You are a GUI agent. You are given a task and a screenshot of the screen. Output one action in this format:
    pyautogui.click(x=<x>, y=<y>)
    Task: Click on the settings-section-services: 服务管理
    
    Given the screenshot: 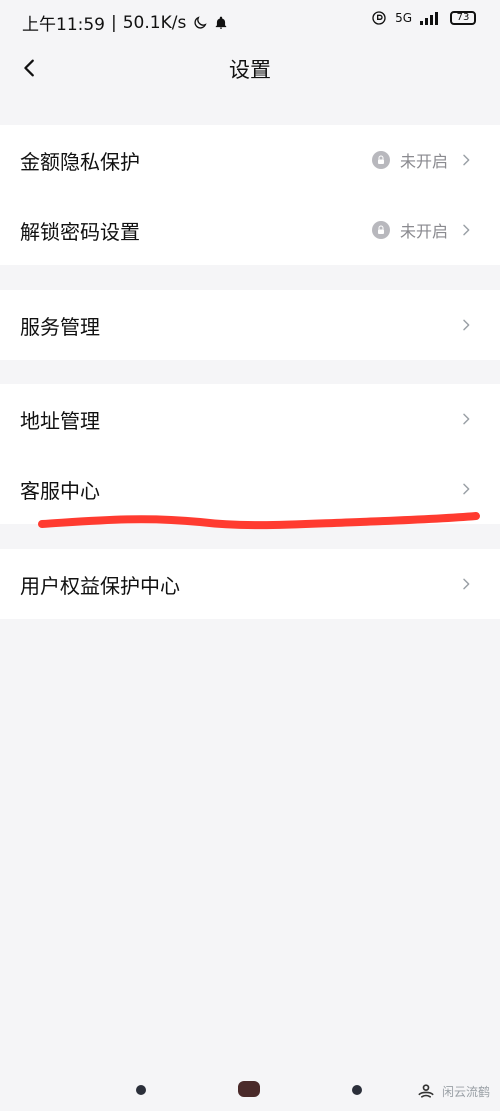 What is the action you would take?
    pyautogui.click(x=250, y=325)
    